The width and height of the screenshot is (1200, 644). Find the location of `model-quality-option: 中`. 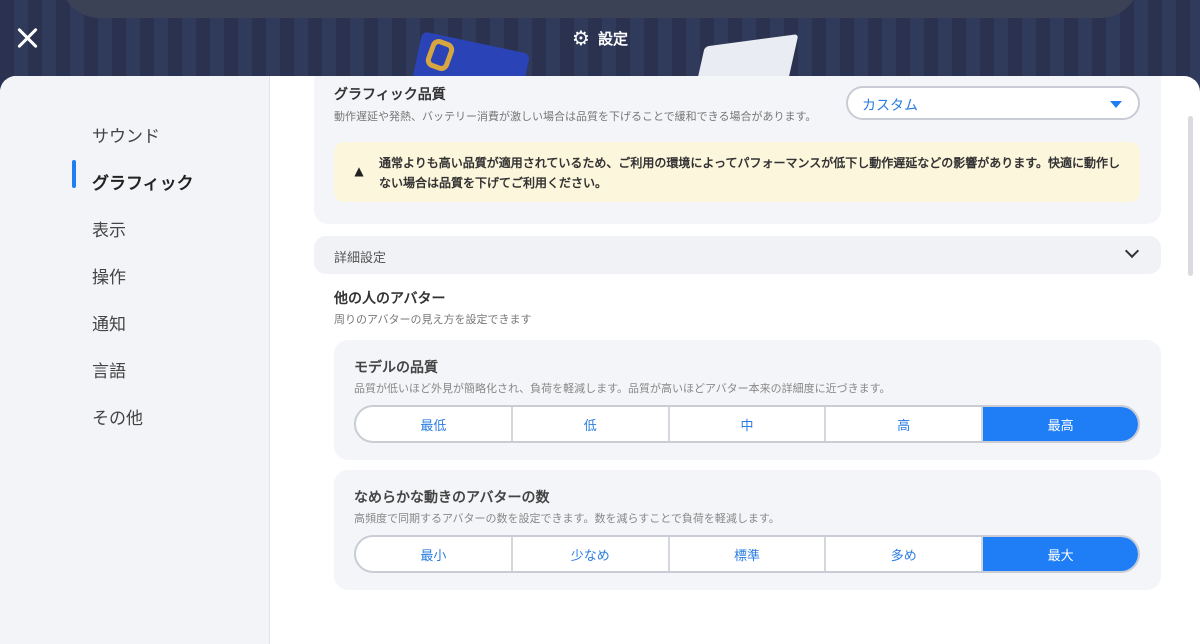

model-quality-option: 中 is located at coordinates (748, 424).